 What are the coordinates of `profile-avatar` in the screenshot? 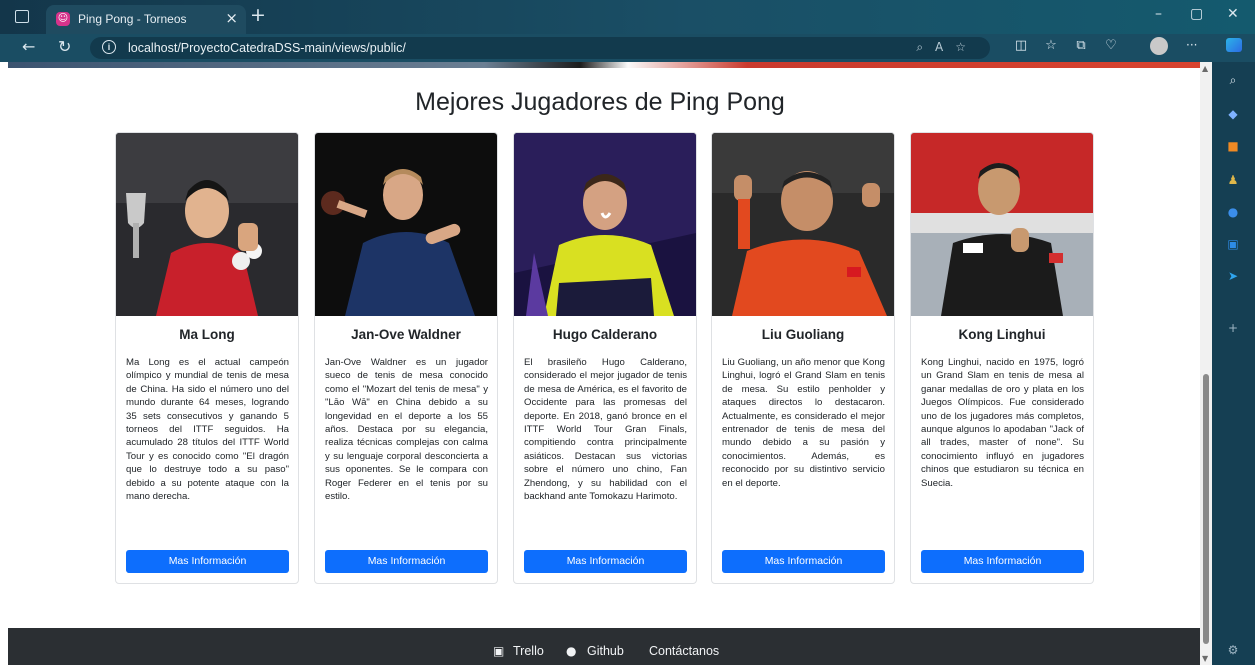 It's located at (1159, 46).